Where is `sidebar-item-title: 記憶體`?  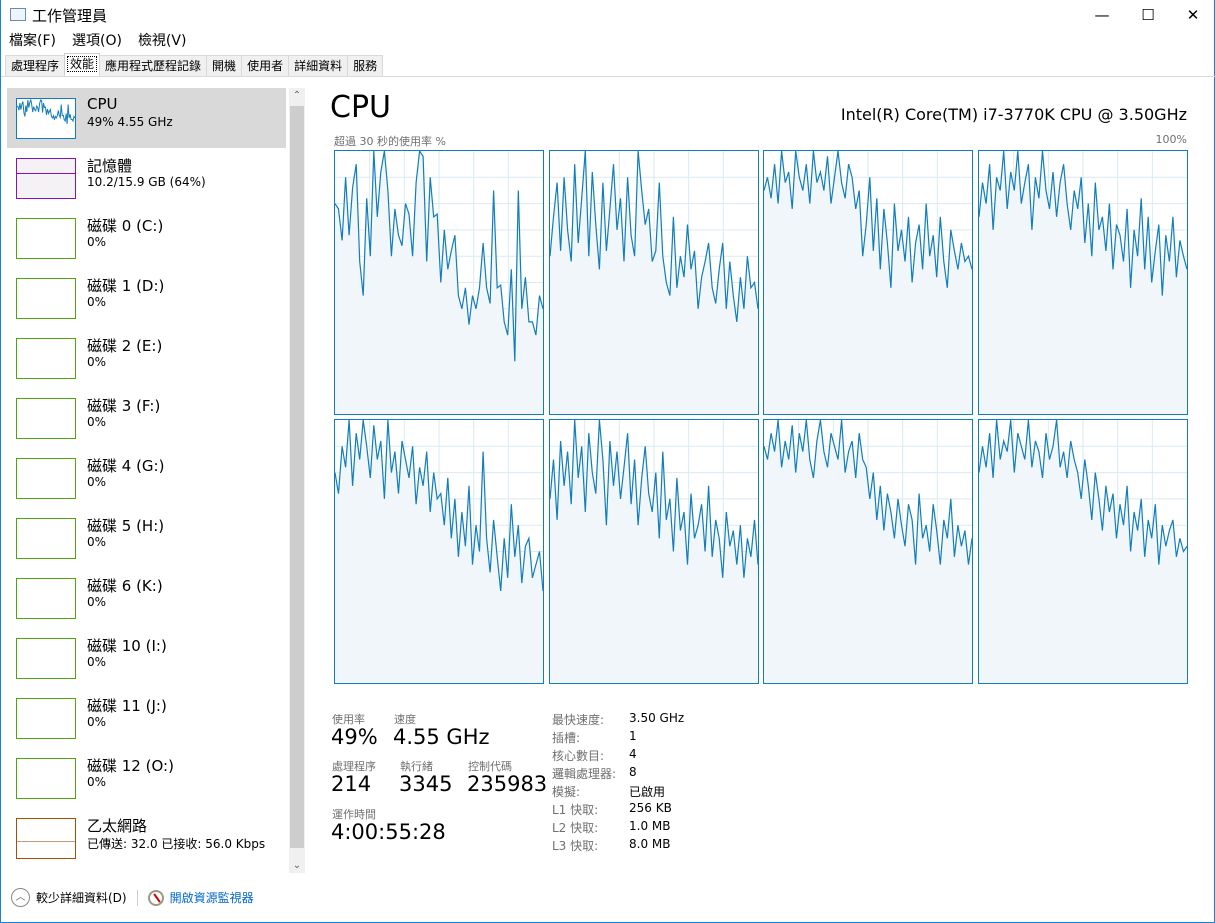
sidebar-item-title: 記憶體 is located at coordinates (110, 166).